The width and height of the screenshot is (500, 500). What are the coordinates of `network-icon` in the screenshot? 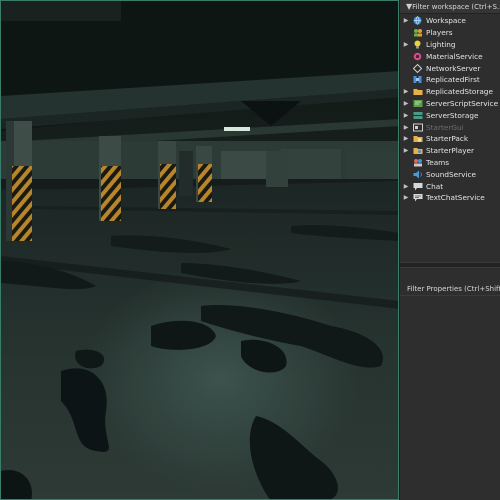 It's located at (417, 68).